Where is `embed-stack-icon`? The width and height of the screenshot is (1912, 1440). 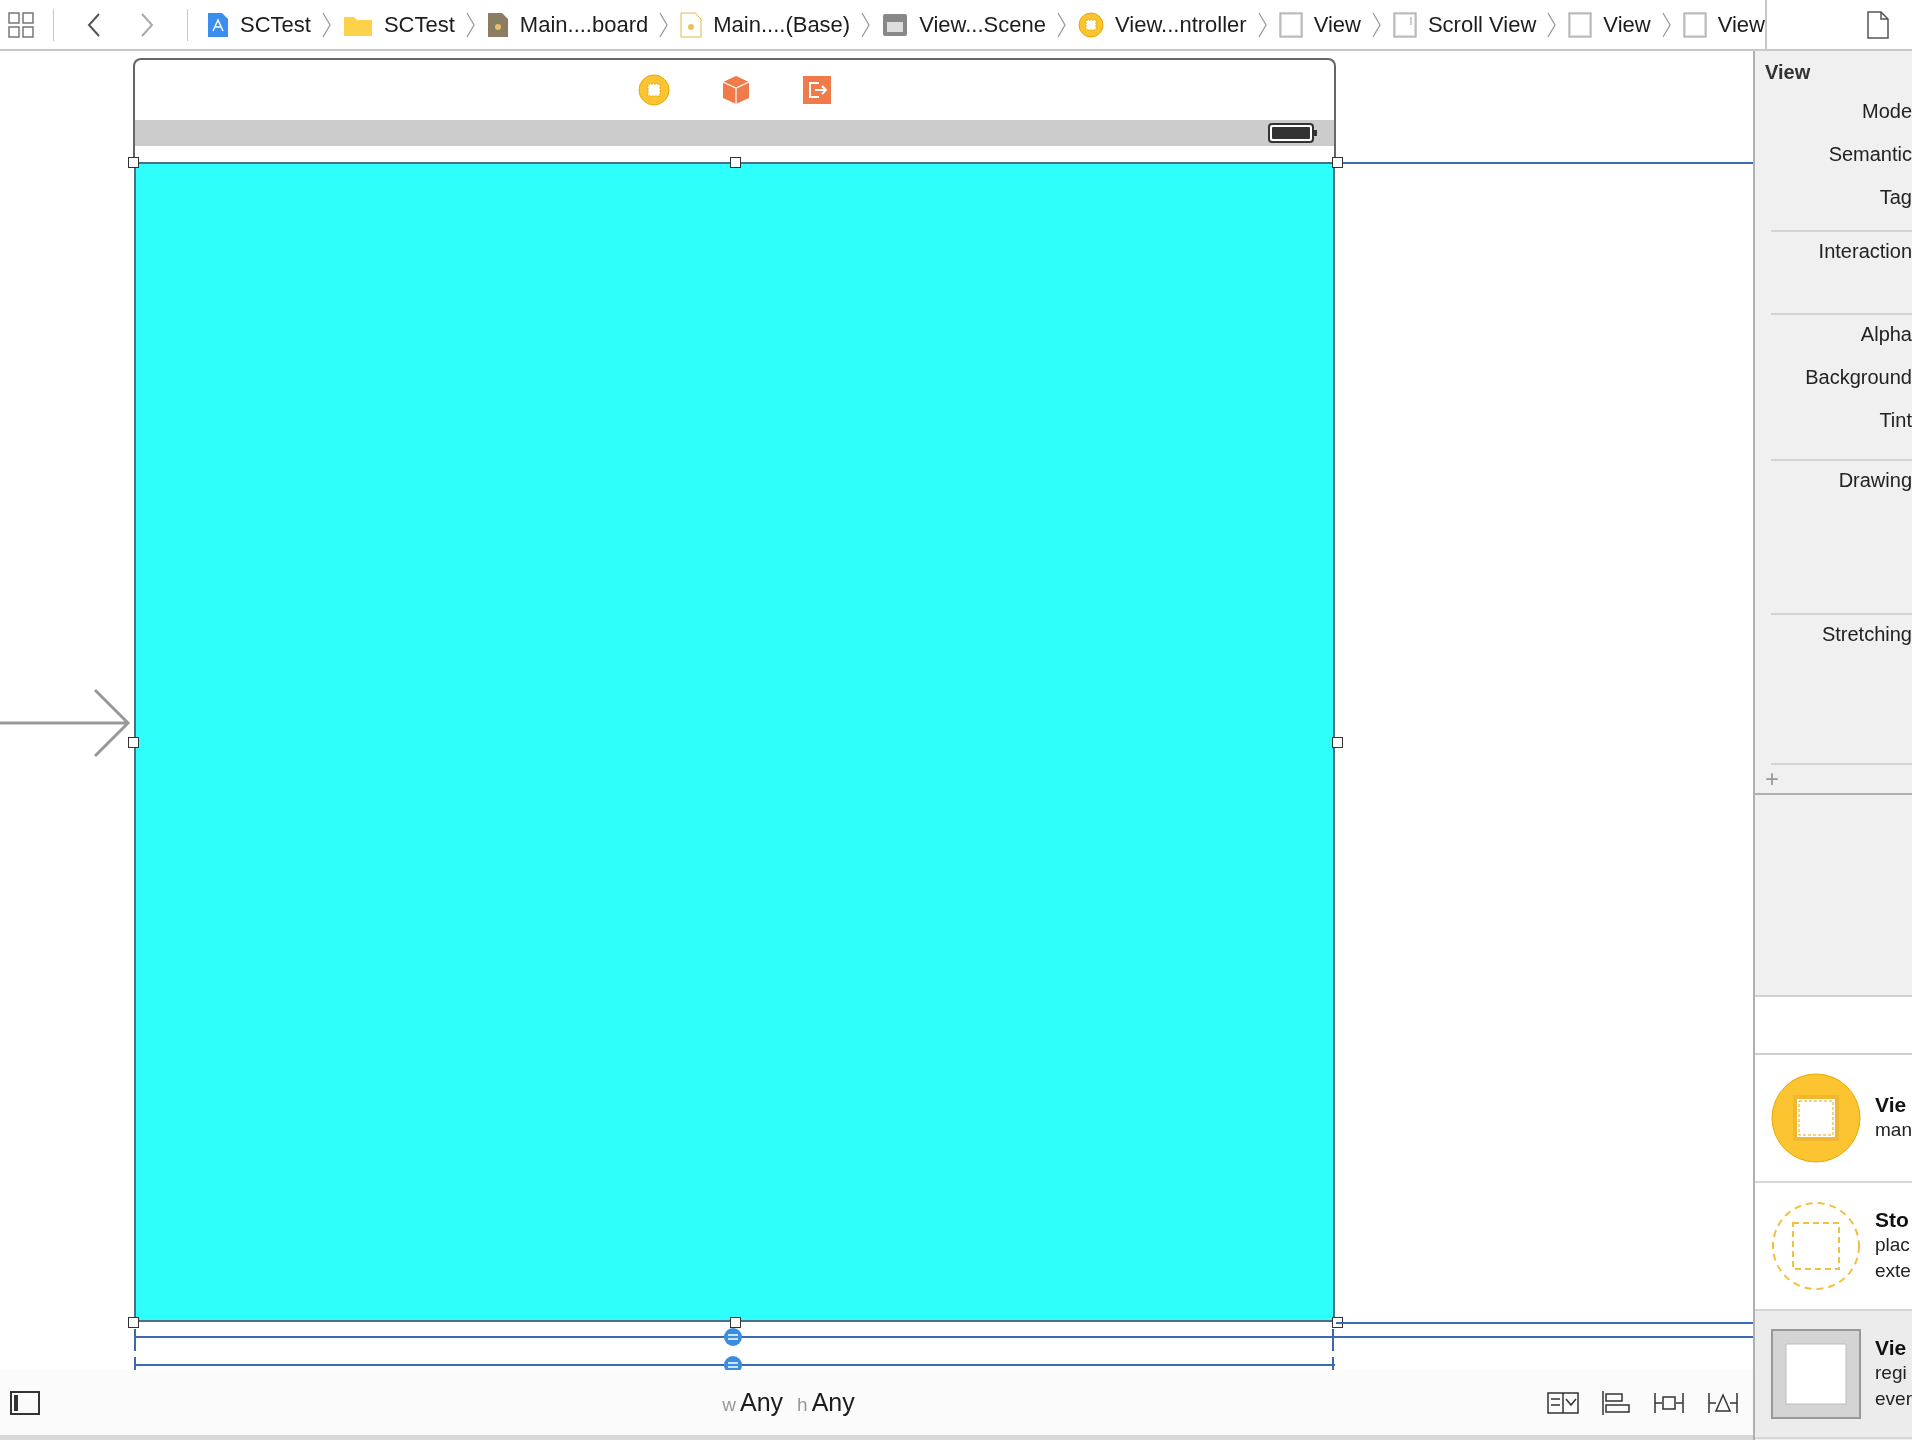 embed-stack-icon is located at coordinates (1563, 1402).